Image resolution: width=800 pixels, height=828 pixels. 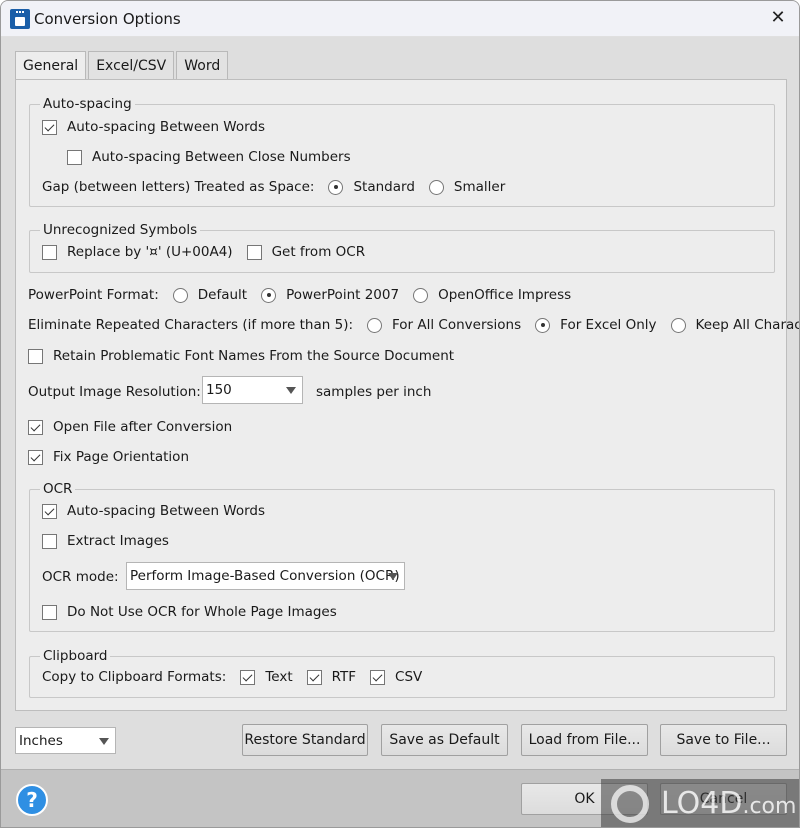 What do you see at coordinates (51, 65) in the screenshot?
I see `tab-general: General` at bounding box center [51, 65].